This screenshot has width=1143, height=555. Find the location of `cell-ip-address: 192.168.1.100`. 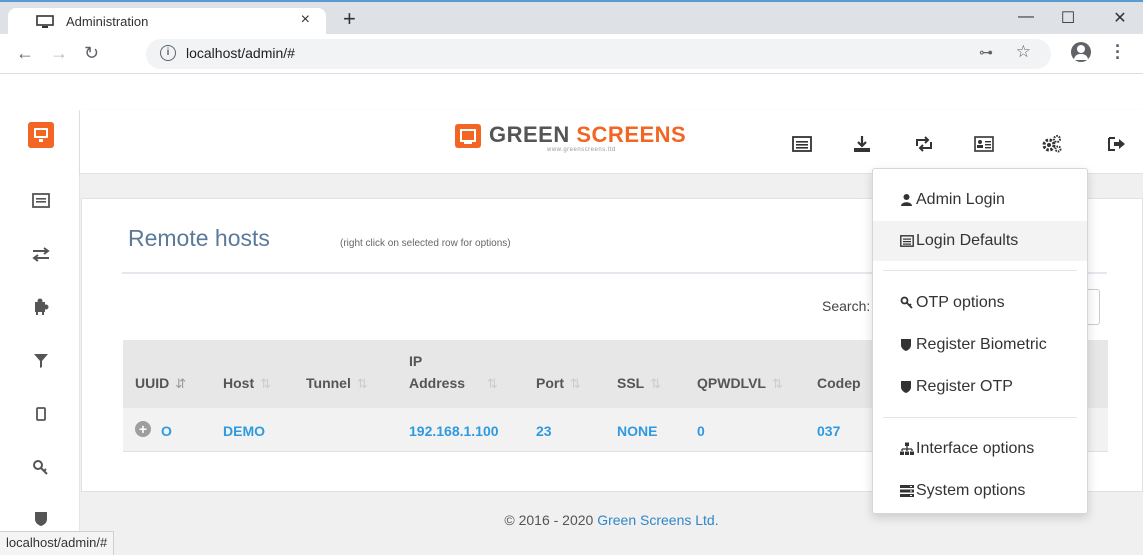

cell-ip-address: 192.168.1.100 is located at coordinates (454, 431).